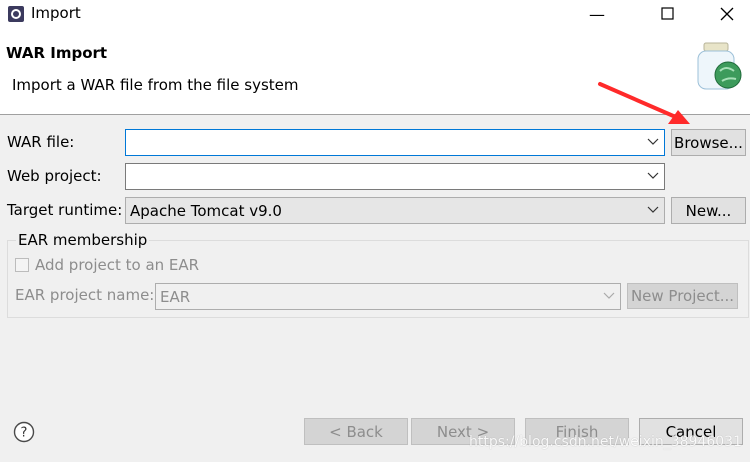  I want to click on page-description: Import a WAR file from the file system, so click(155, 85).